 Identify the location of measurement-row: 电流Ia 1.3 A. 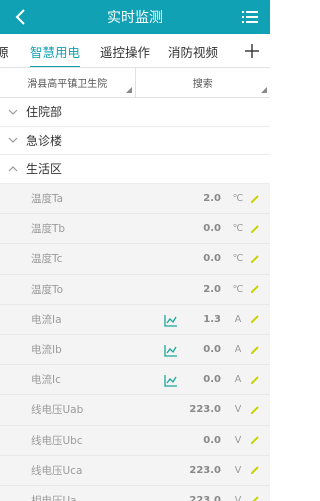
(135, 320).